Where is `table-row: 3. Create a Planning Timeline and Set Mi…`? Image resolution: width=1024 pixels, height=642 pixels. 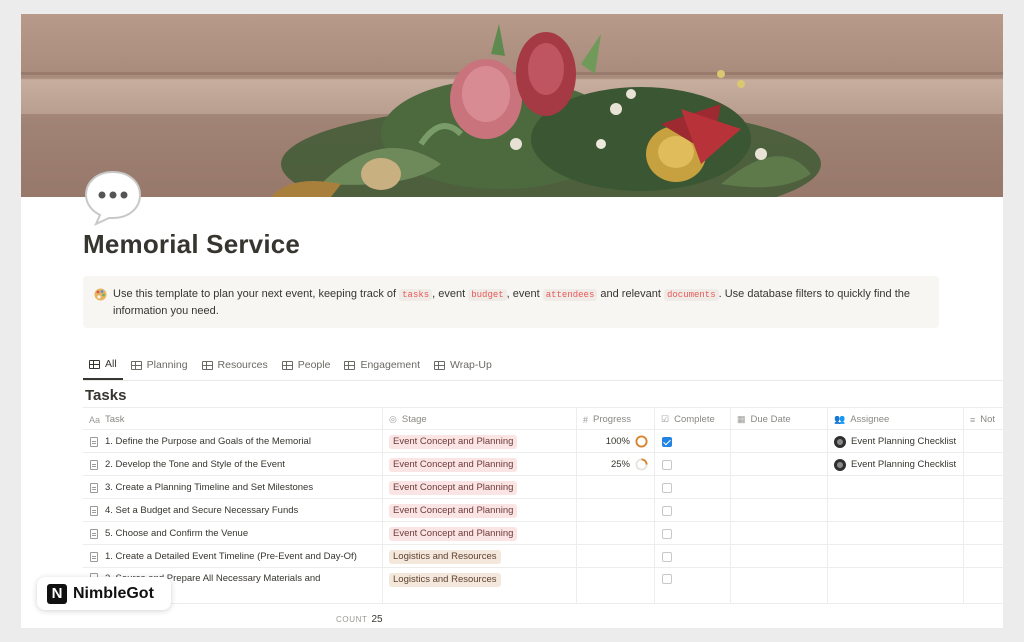 table-row: 3. Create a Planning Timeline and Set Mi… is located at coordinates (543, 487).